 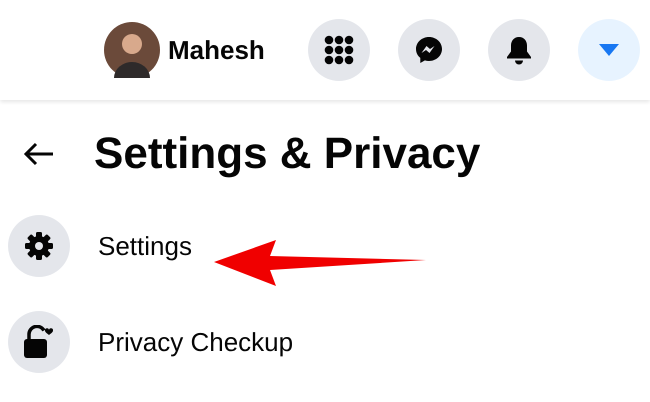 I want to click on user-name: Mahesh, so click(x=216, y=50).